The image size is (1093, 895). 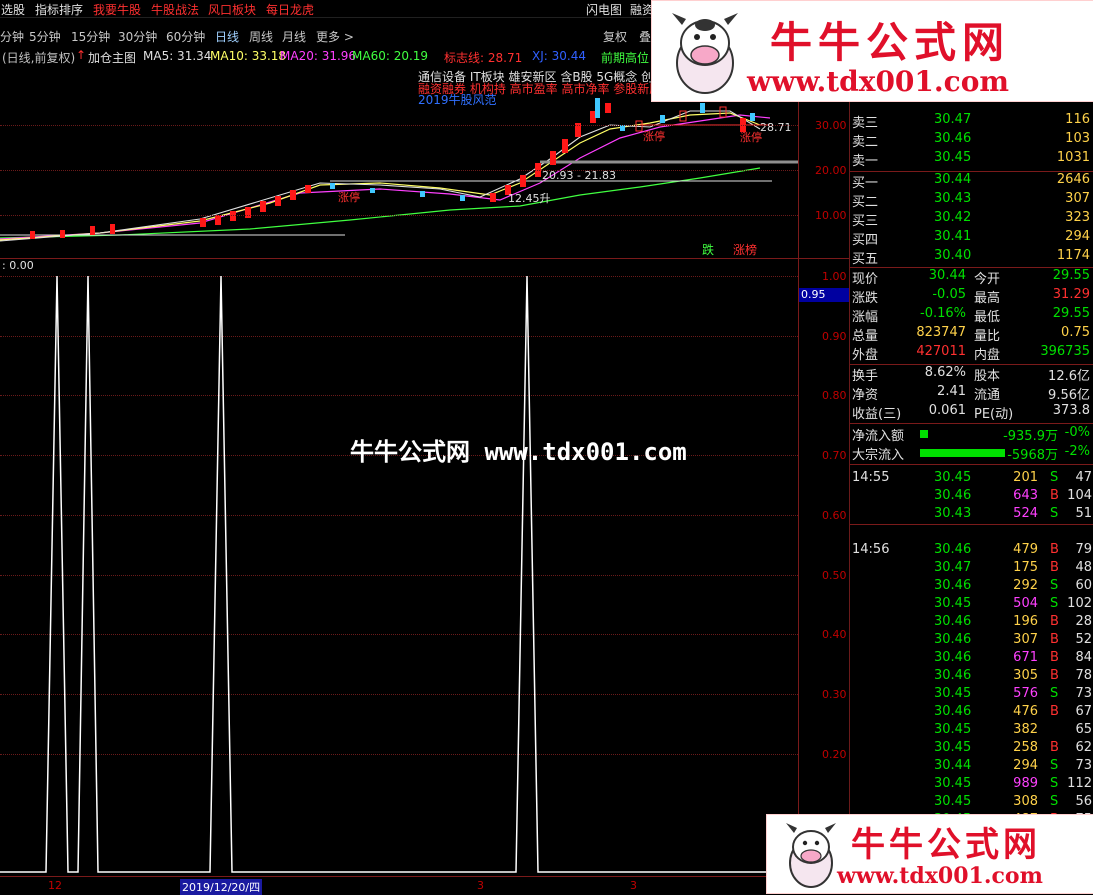 What do you see at coordinates (117, 9) in the screenshot?
I see `menu-woyao-niugu: 我要牛股` at bounding box center [117, 9].